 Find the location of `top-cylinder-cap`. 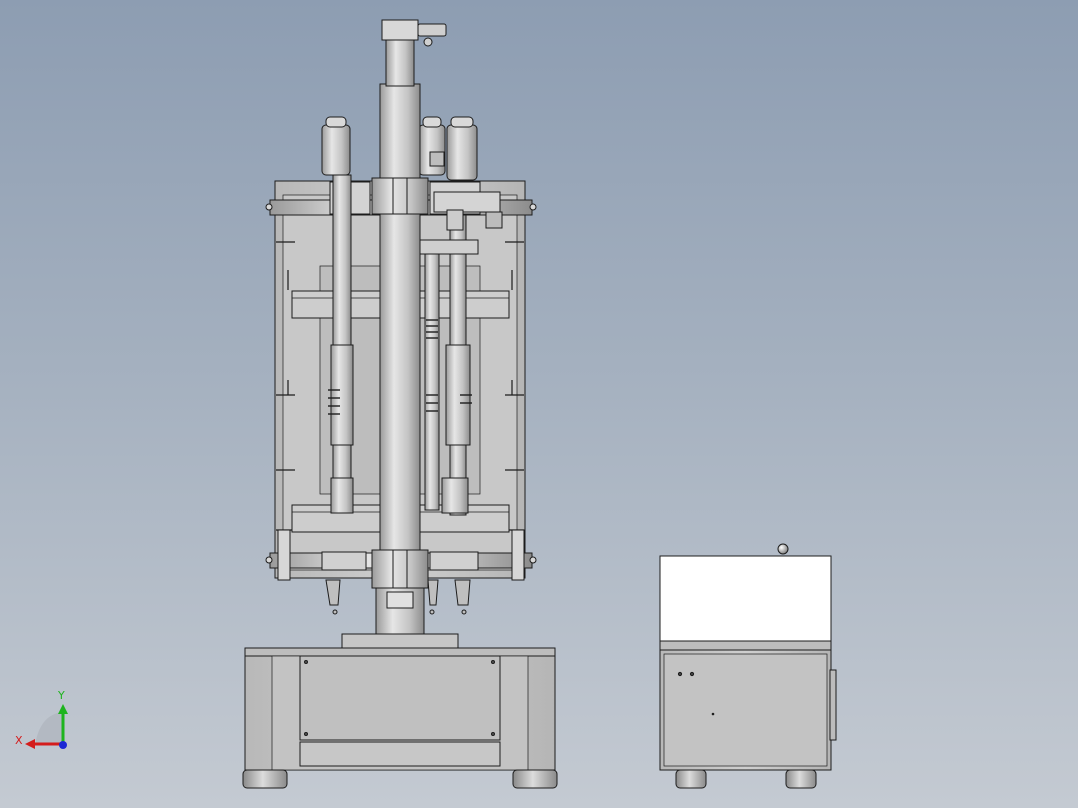

top-cylinder-cap is located at coordinates (400, 30).